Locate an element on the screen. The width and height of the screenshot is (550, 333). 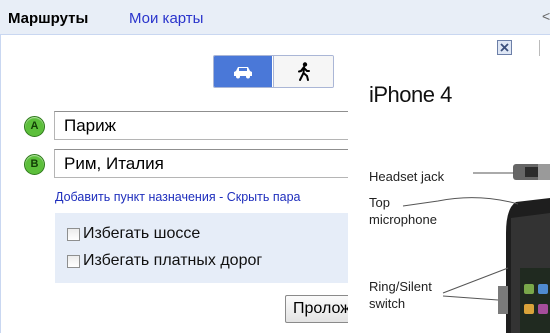
travel-mode-car-button is located at coordinates (243, 71).